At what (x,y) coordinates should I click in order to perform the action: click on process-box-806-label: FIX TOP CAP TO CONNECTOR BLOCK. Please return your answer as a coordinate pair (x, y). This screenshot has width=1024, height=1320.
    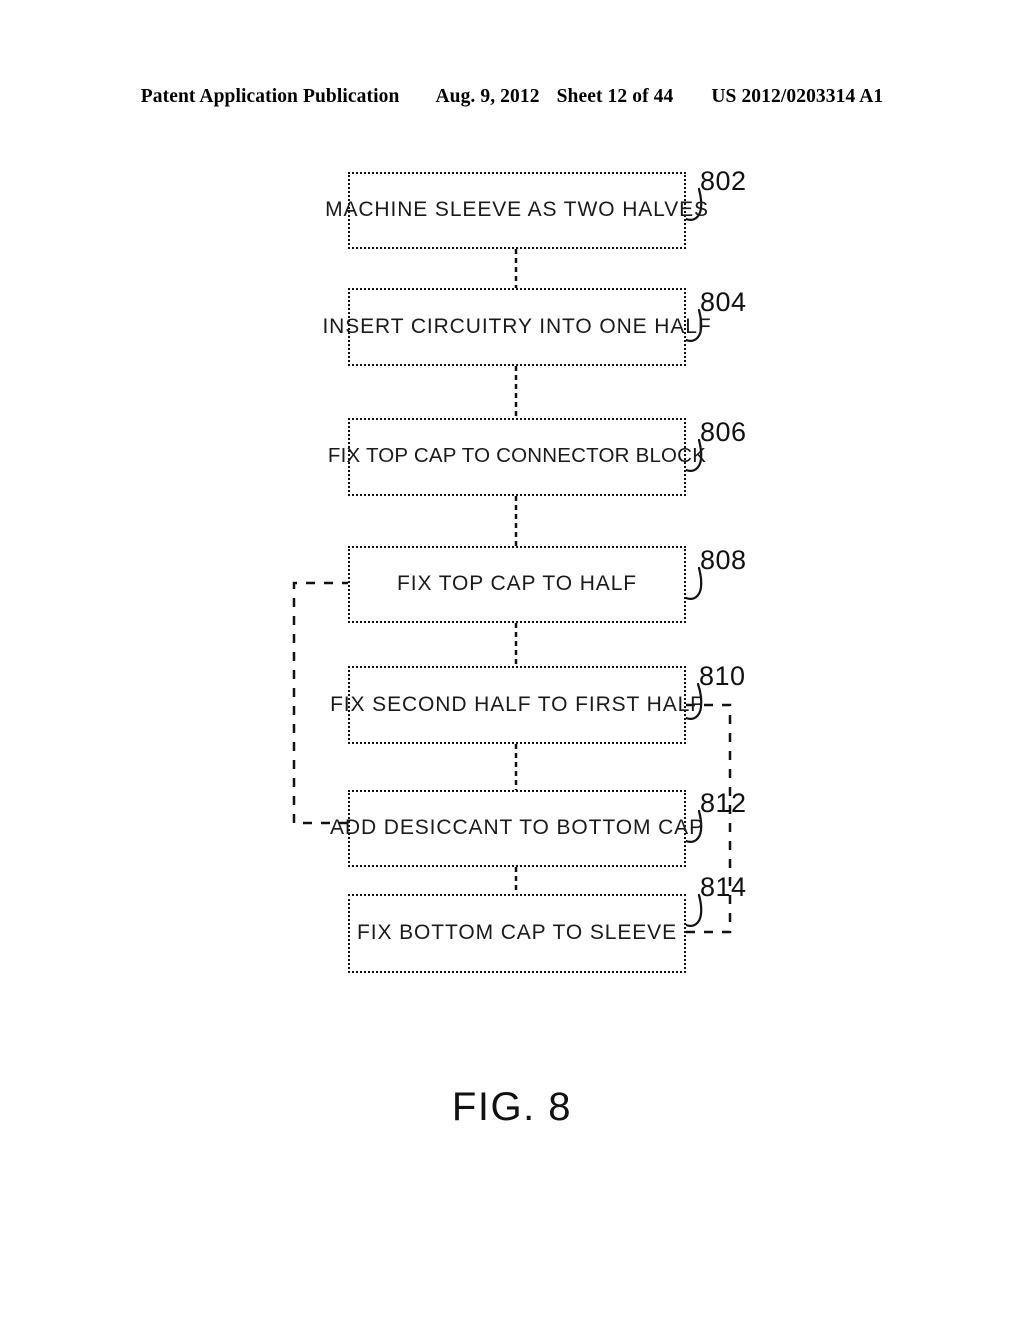
    Looking at the image, I should click on (517, 455).